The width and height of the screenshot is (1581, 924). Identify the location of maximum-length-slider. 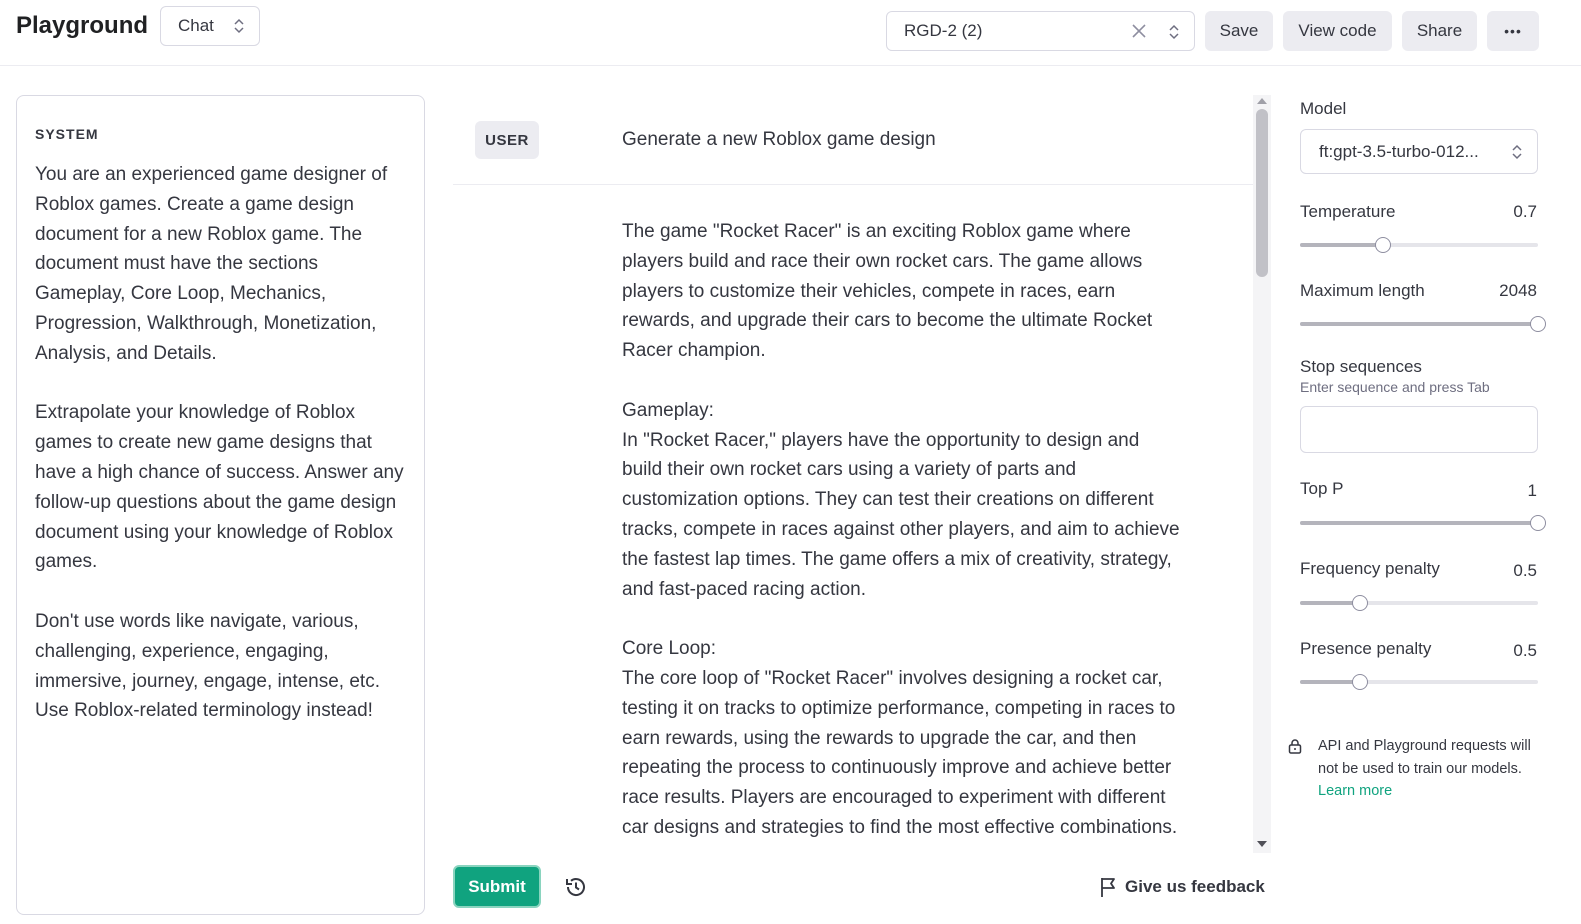
(1423, 324).